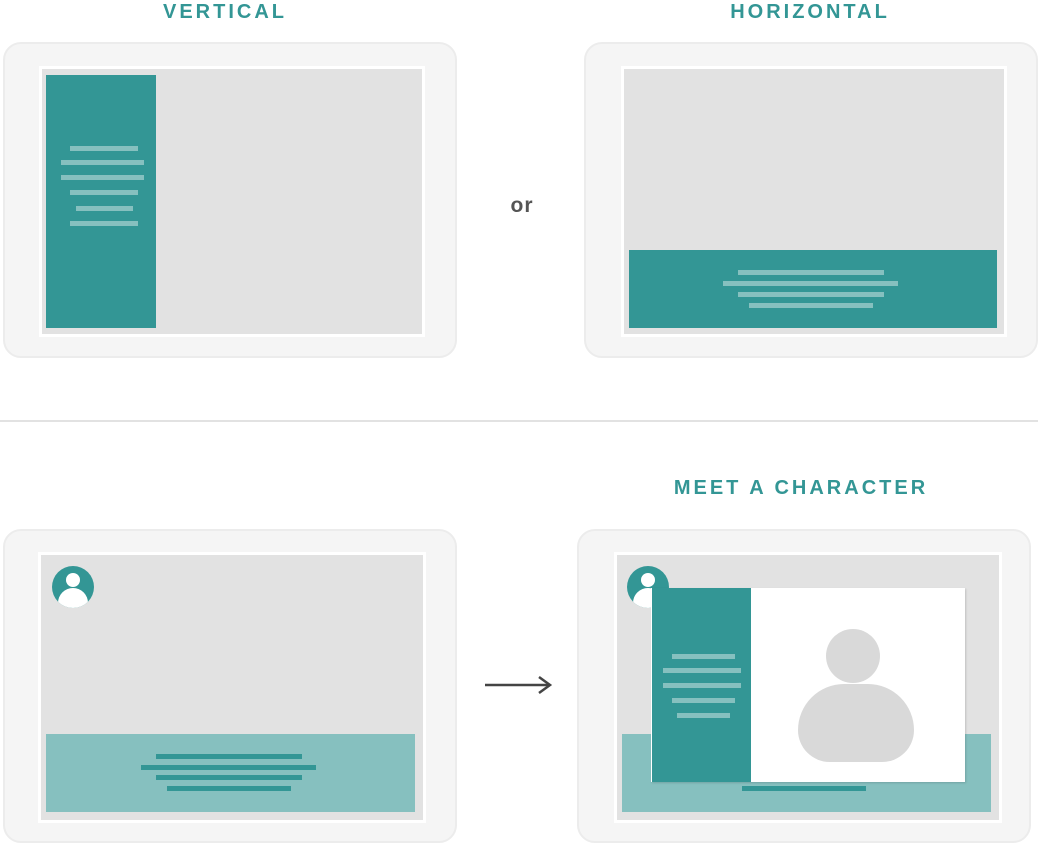  Describe the element at coordinates (225, 12) in the screenshot. I see `label-vertical: VERTICAL` at that location.